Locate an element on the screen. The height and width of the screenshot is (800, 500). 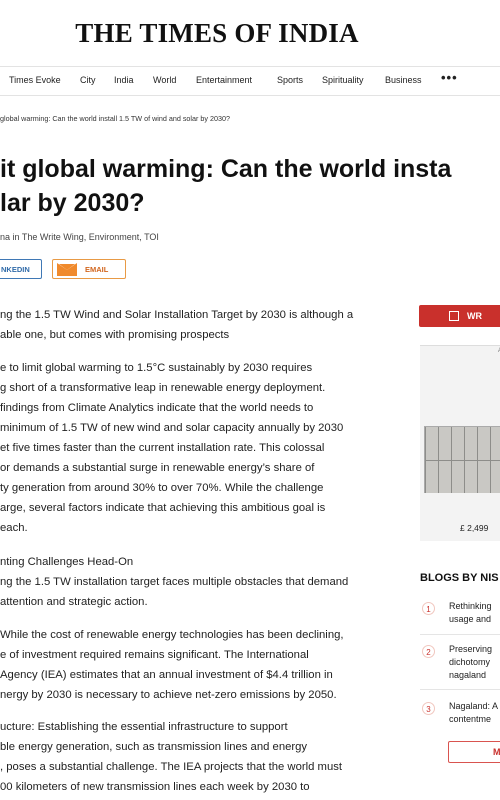
share-linkedin-label: NKEDIN is located at coordinates (15, 269).